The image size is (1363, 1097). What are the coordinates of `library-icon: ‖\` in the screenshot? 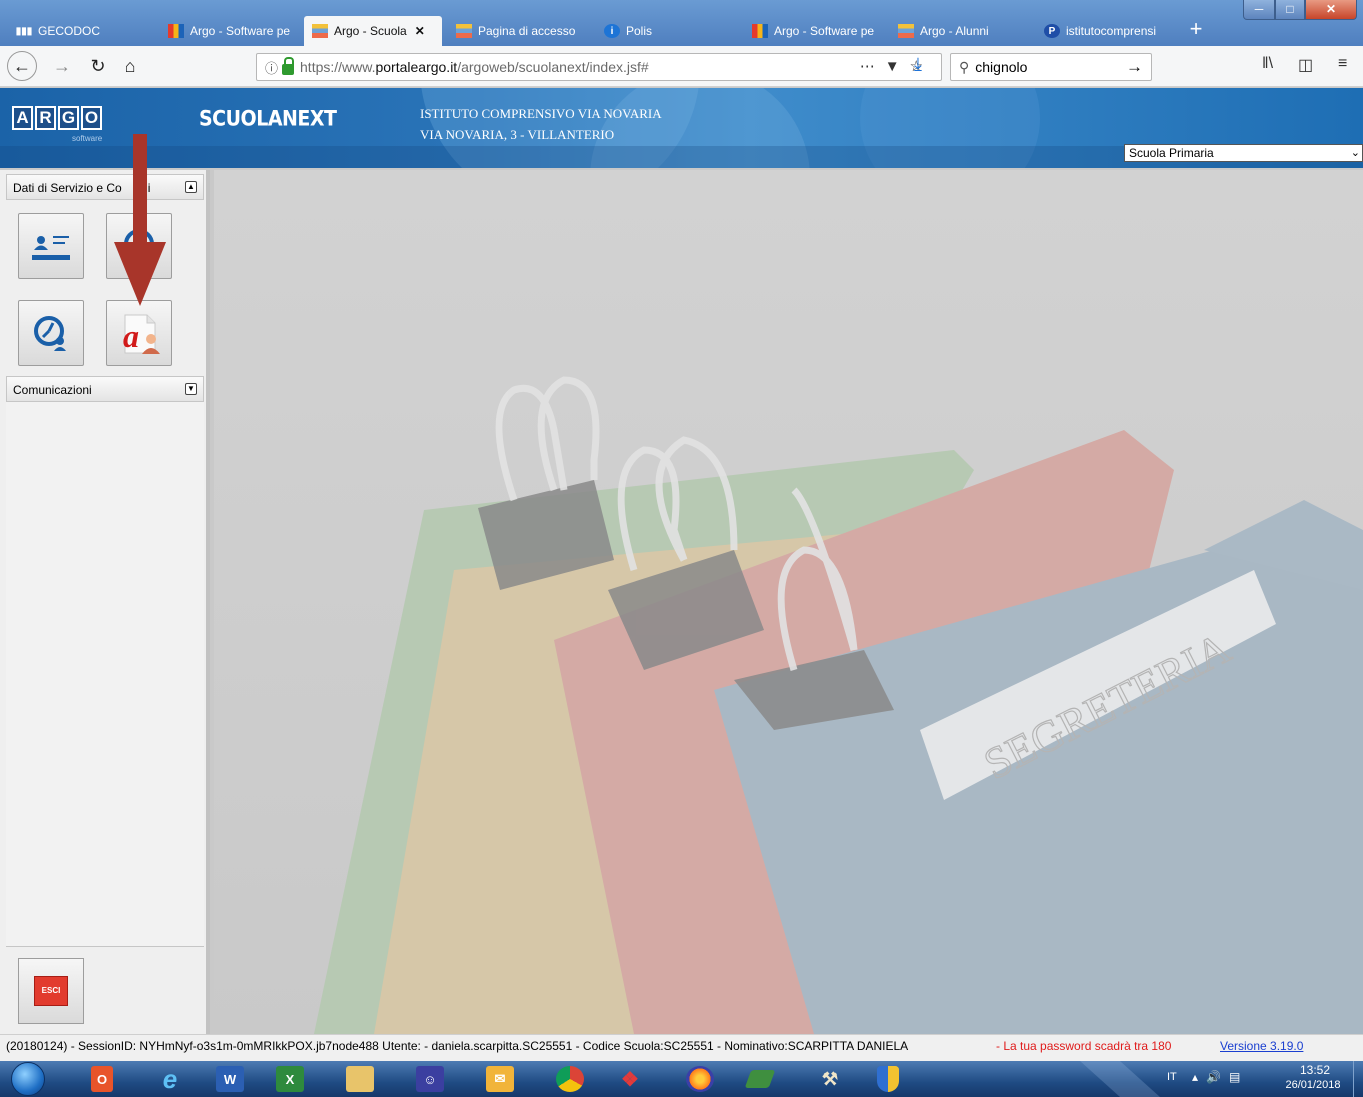 It's located at (1267, 64).